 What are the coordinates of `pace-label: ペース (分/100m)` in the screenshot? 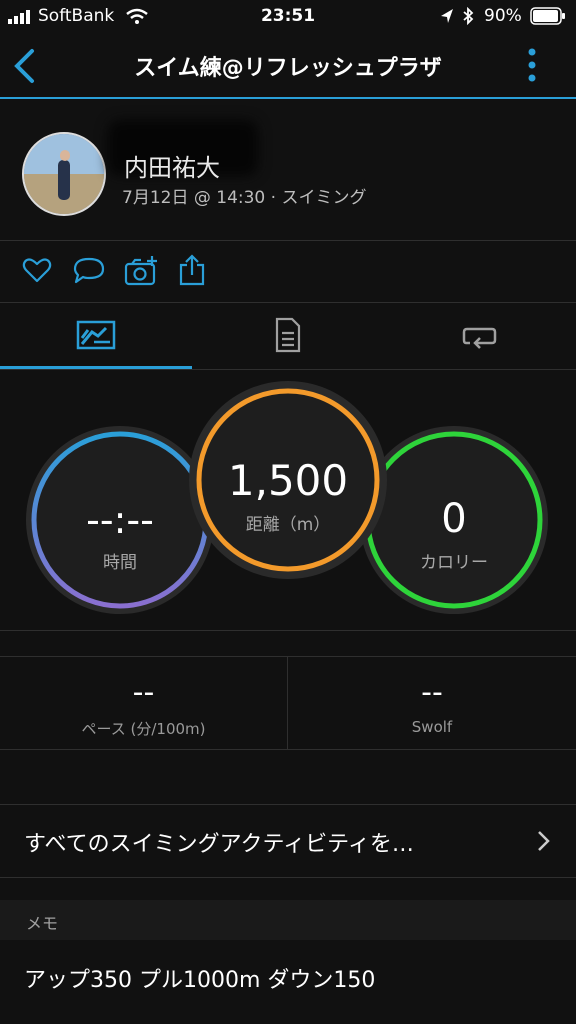 It's located at (143, 729).